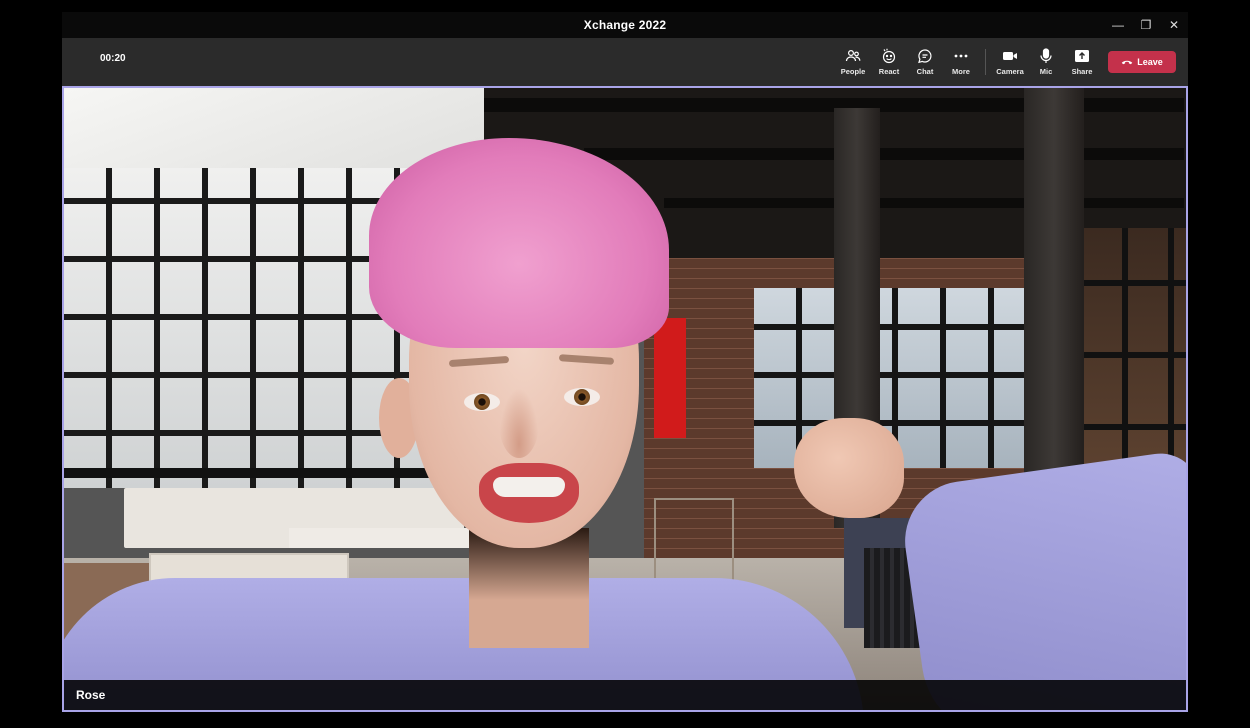 The image size is (1250, 728). I want to click on restore-button: ❐, so click(1146, 25).